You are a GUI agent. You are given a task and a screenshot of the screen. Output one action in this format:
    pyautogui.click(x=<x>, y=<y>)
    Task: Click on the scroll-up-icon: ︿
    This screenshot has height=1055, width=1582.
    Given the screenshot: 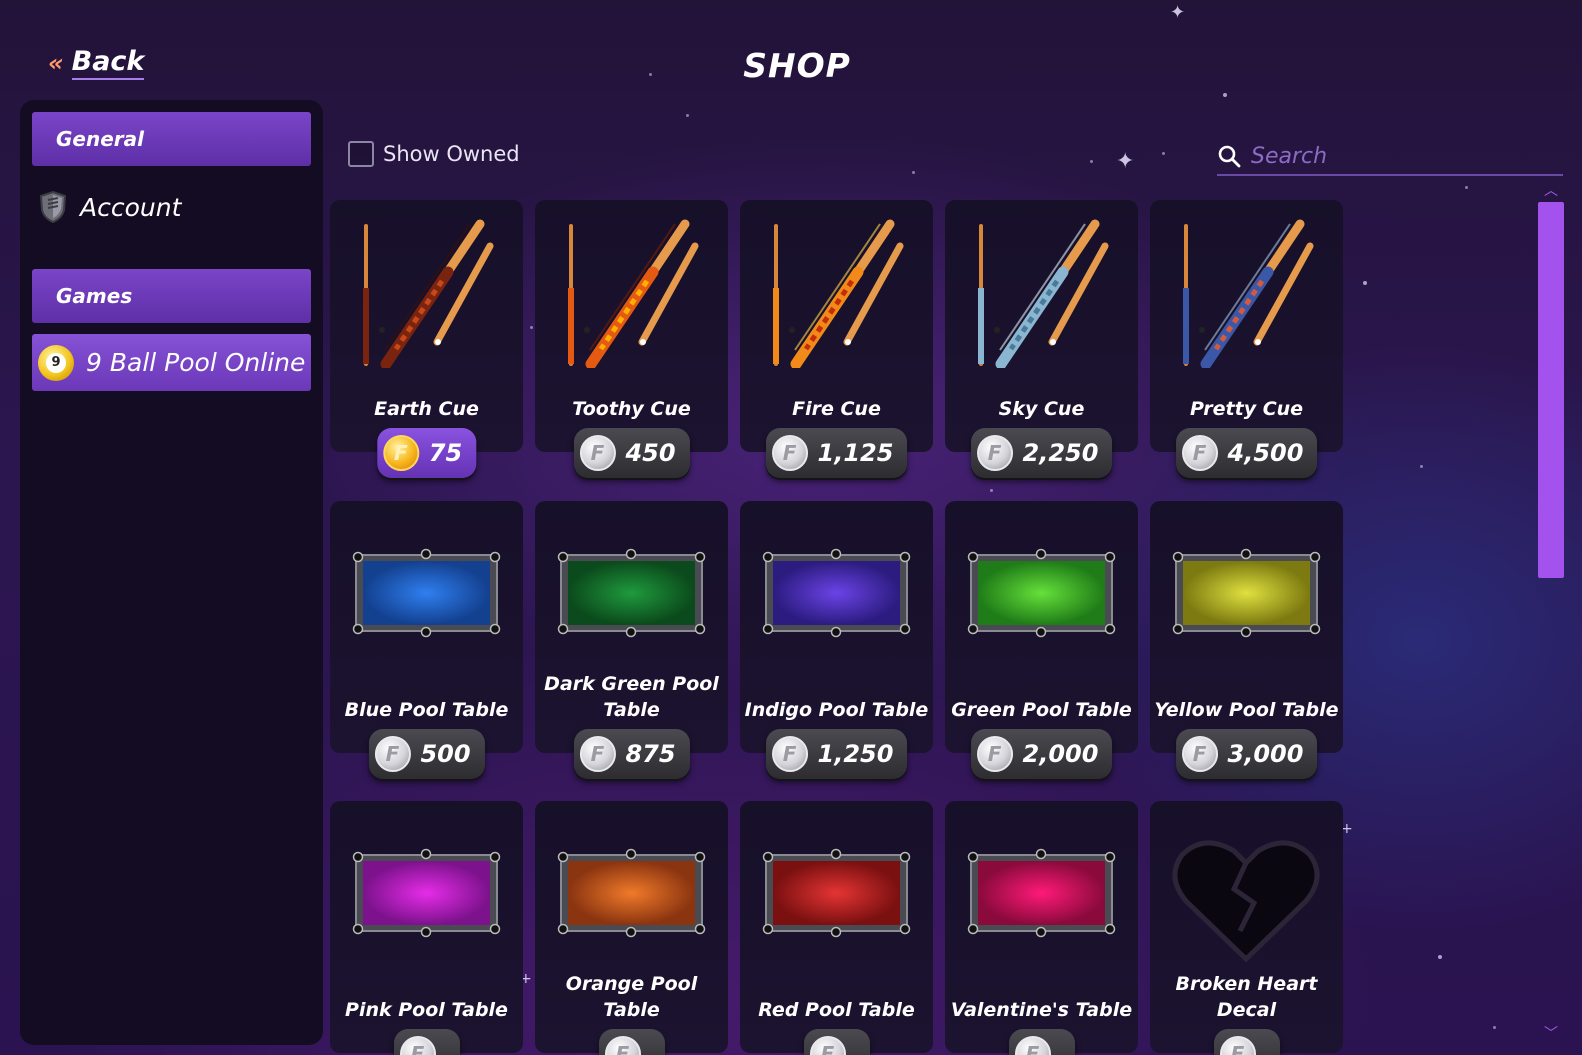 What is the action you would take?
    pyautogui.click(x=1551, y=189)
    